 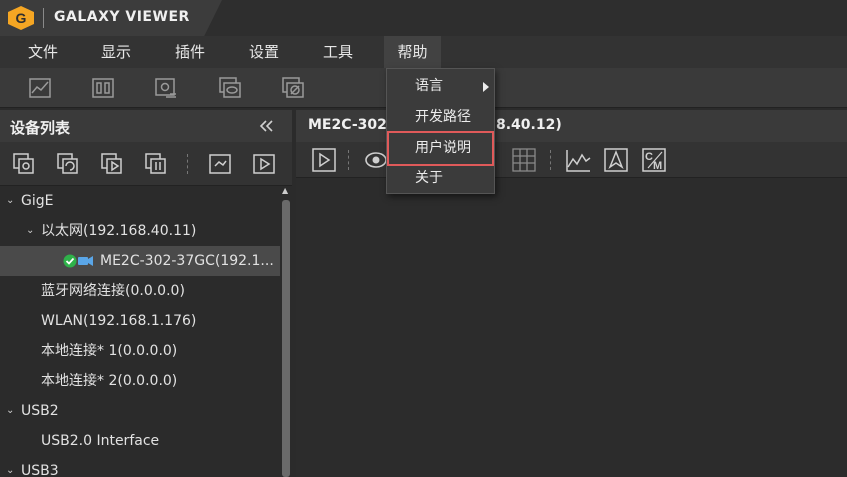 What do you see at coordinates (440, 148) in the screenshot?
I see `user-guide-highlight` at bounding box center [440, 148].